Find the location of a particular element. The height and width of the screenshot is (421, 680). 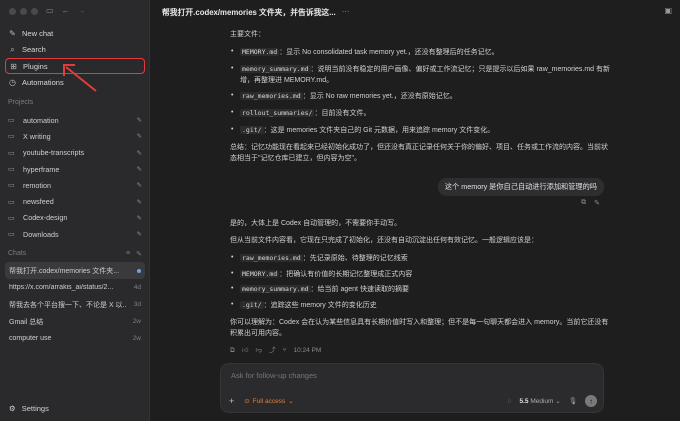

chat-item: https://x.com/arrakis_ai/status/2... 4d is located at coordinates (75, 287).